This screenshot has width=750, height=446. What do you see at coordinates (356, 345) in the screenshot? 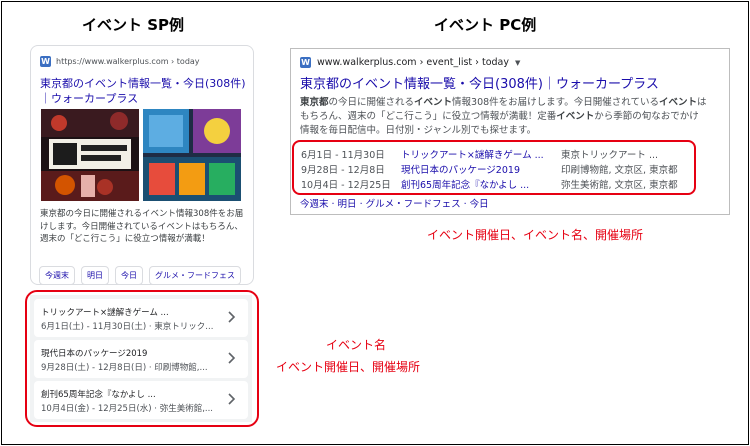
I see `sp-annotation-event-name: イベント名` at bounding box center [356, 345].